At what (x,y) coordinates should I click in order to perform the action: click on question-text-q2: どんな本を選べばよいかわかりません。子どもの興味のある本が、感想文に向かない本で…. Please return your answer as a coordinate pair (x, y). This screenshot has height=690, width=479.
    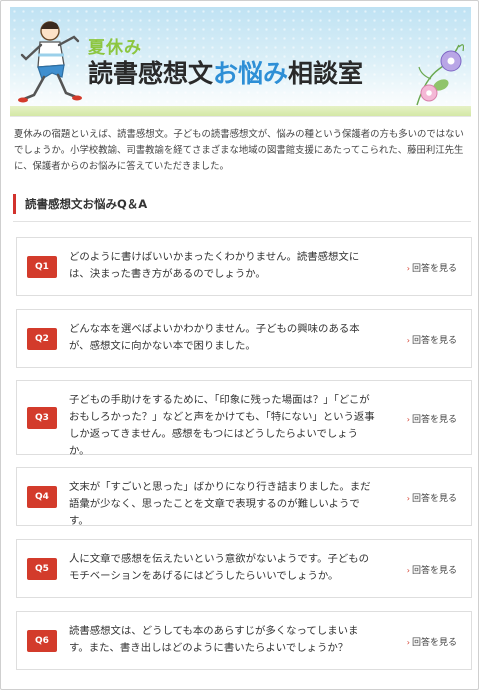
    Looking at the image, I should click on (214, 337).